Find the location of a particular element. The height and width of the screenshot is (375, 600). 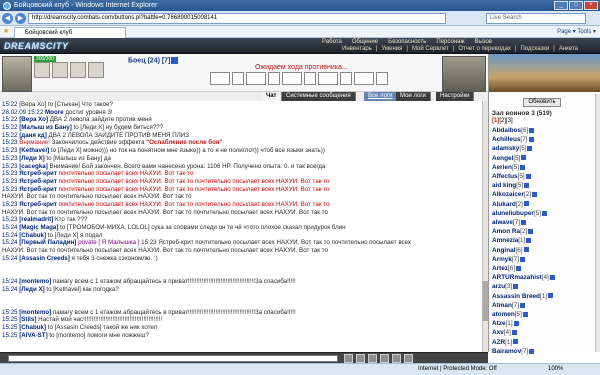

favorites-star-icon: ★ is located at coordinates (6, 31).